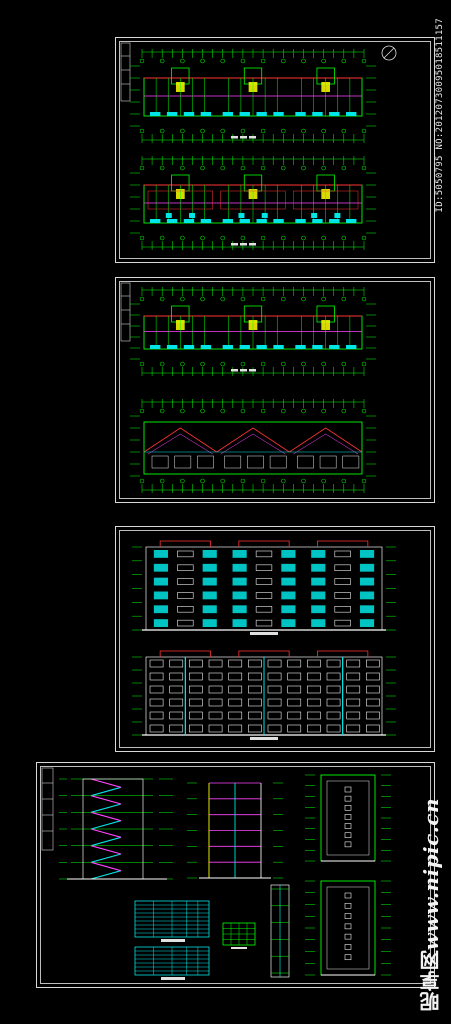  I want to click on partial-plan-lower, so click(348, 928).